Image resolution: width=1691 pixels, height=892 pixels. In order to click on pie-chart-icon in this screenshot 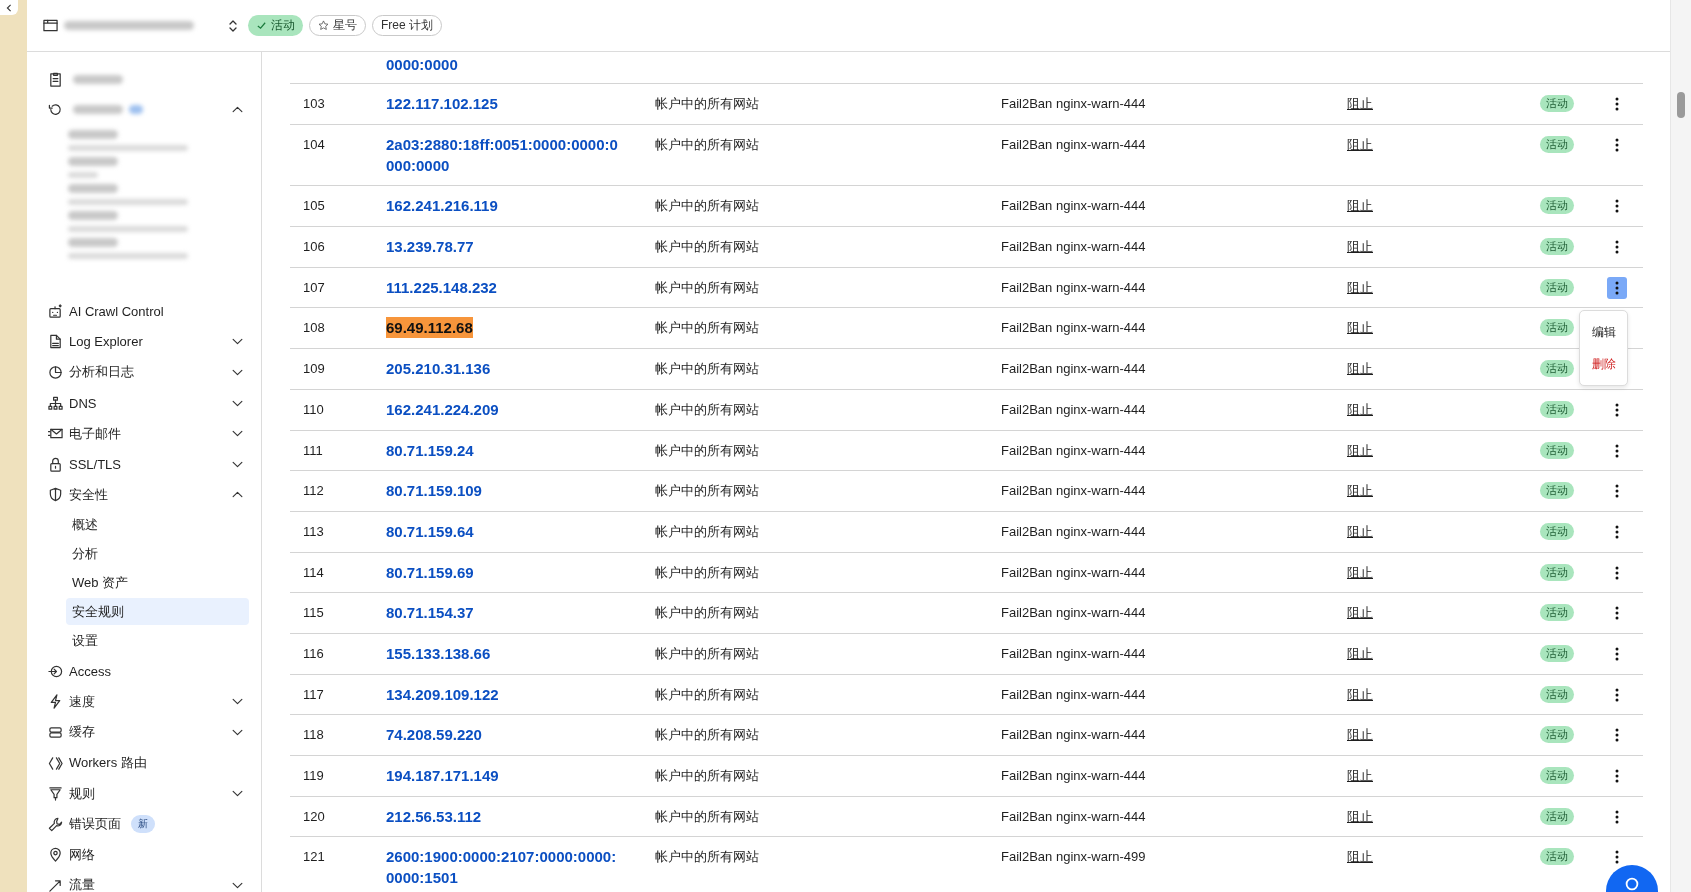, I will do `click(55, 372)`.